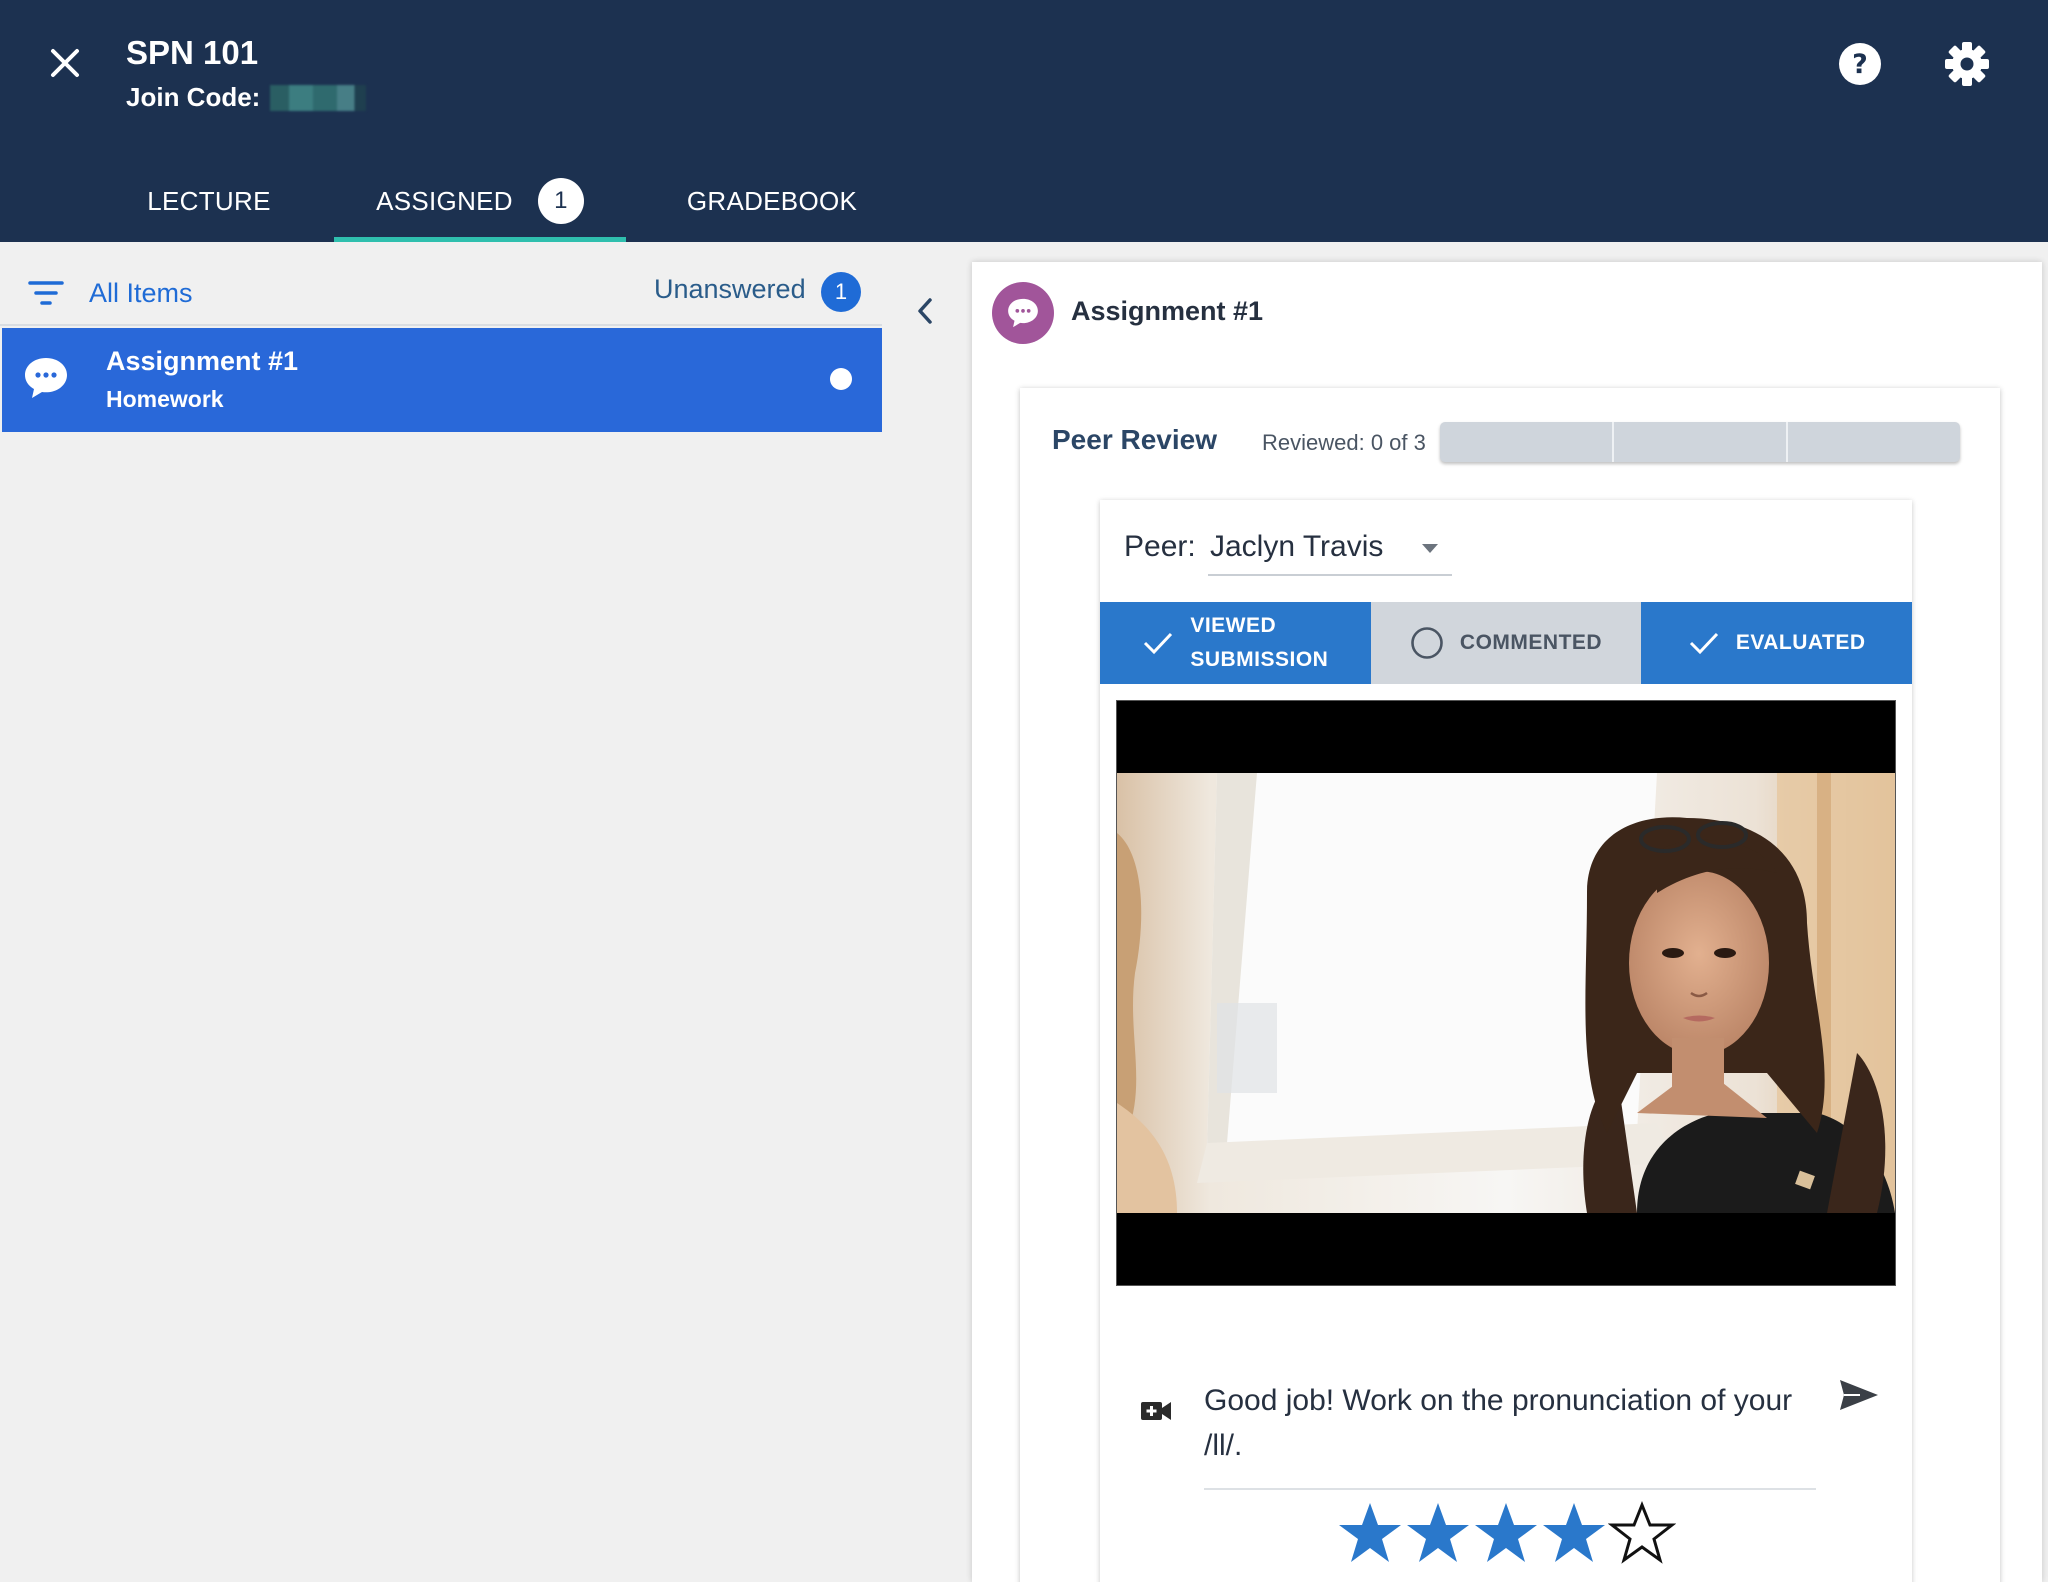 This screenshot has height=1582, width=2048. Describe the element at coordinates (841, 379) in the screenshot. I see `unread-dot` at that location.